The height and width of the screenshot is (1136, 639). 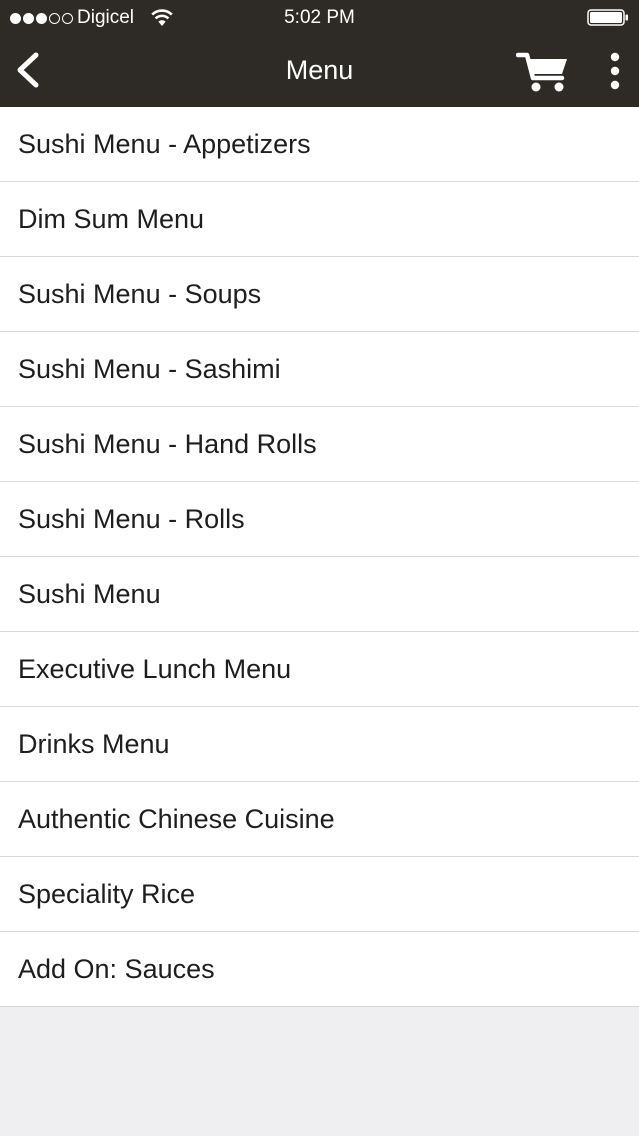 What do you see at coordinates (319, 71) in the screenshot?
I see `navigation-bar: Menu` at bounding box center [319, 71].